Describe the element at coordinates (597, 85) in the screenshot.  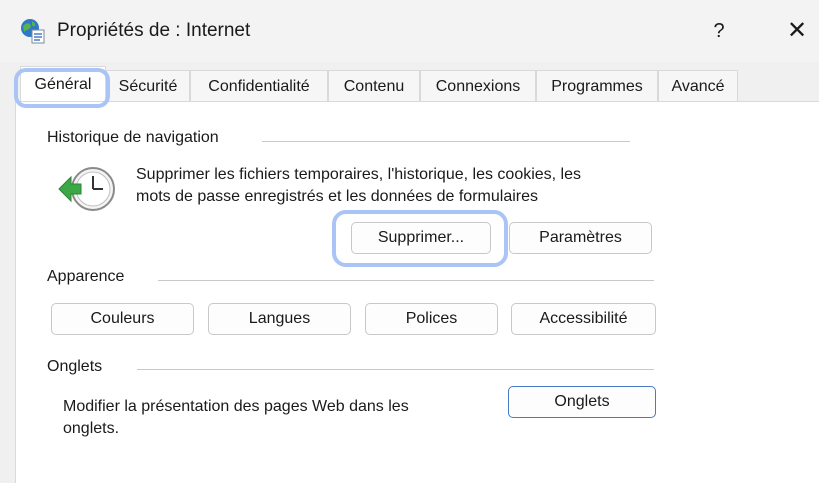
I see `tab-programs: Programmes` at that location.